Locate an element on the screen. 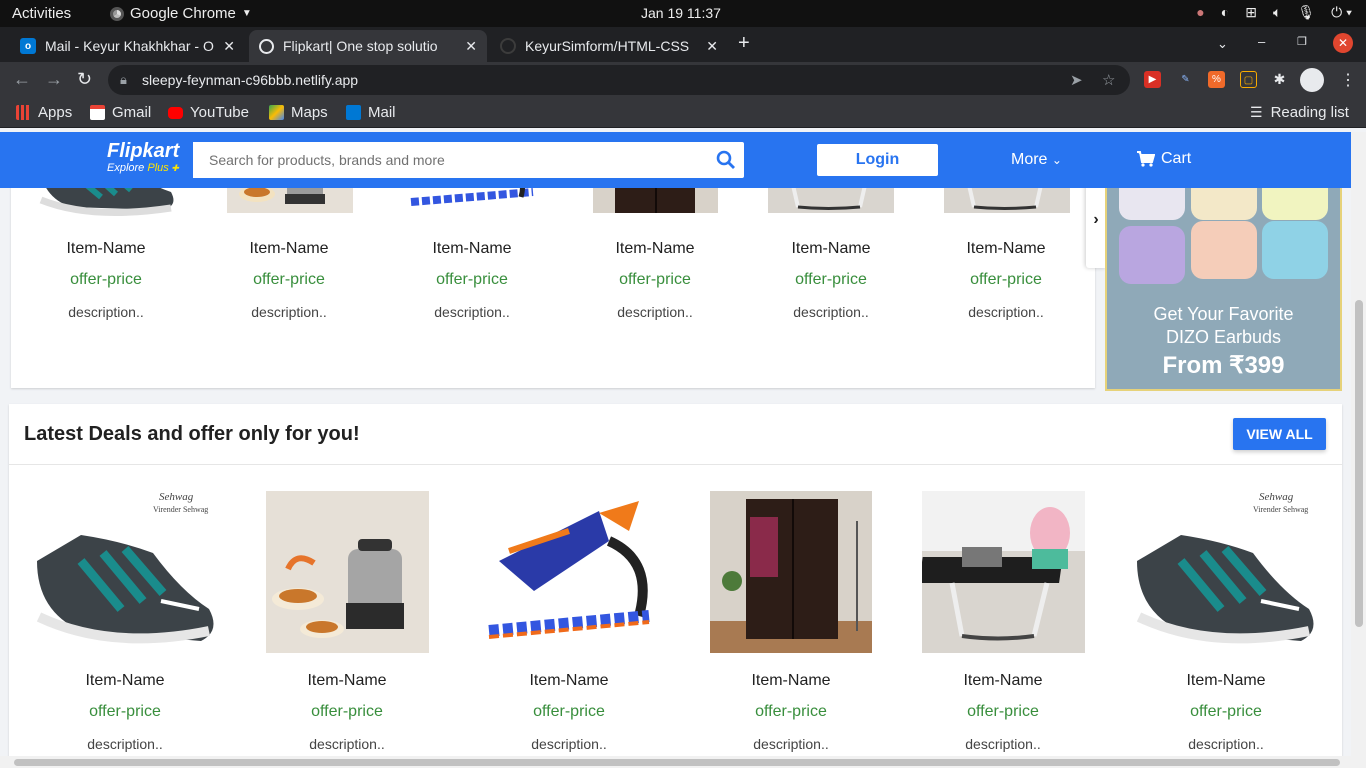  extensions-puzzle-icon: ✱ is located at coordinates (1279, 79).